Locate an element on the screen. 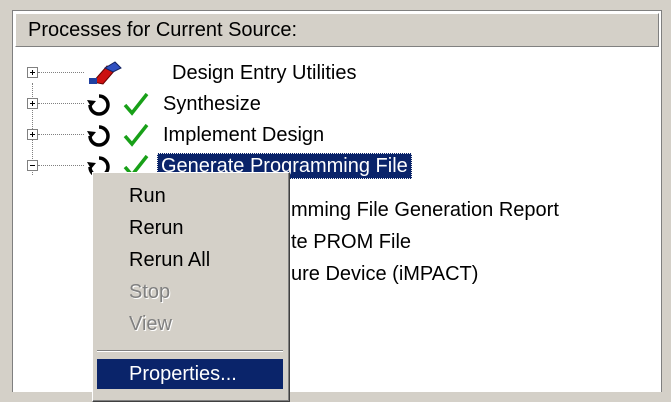 This screenshot has width=671, height=402. tree-item-label: te PROM File is located at coordinates (351, 242).